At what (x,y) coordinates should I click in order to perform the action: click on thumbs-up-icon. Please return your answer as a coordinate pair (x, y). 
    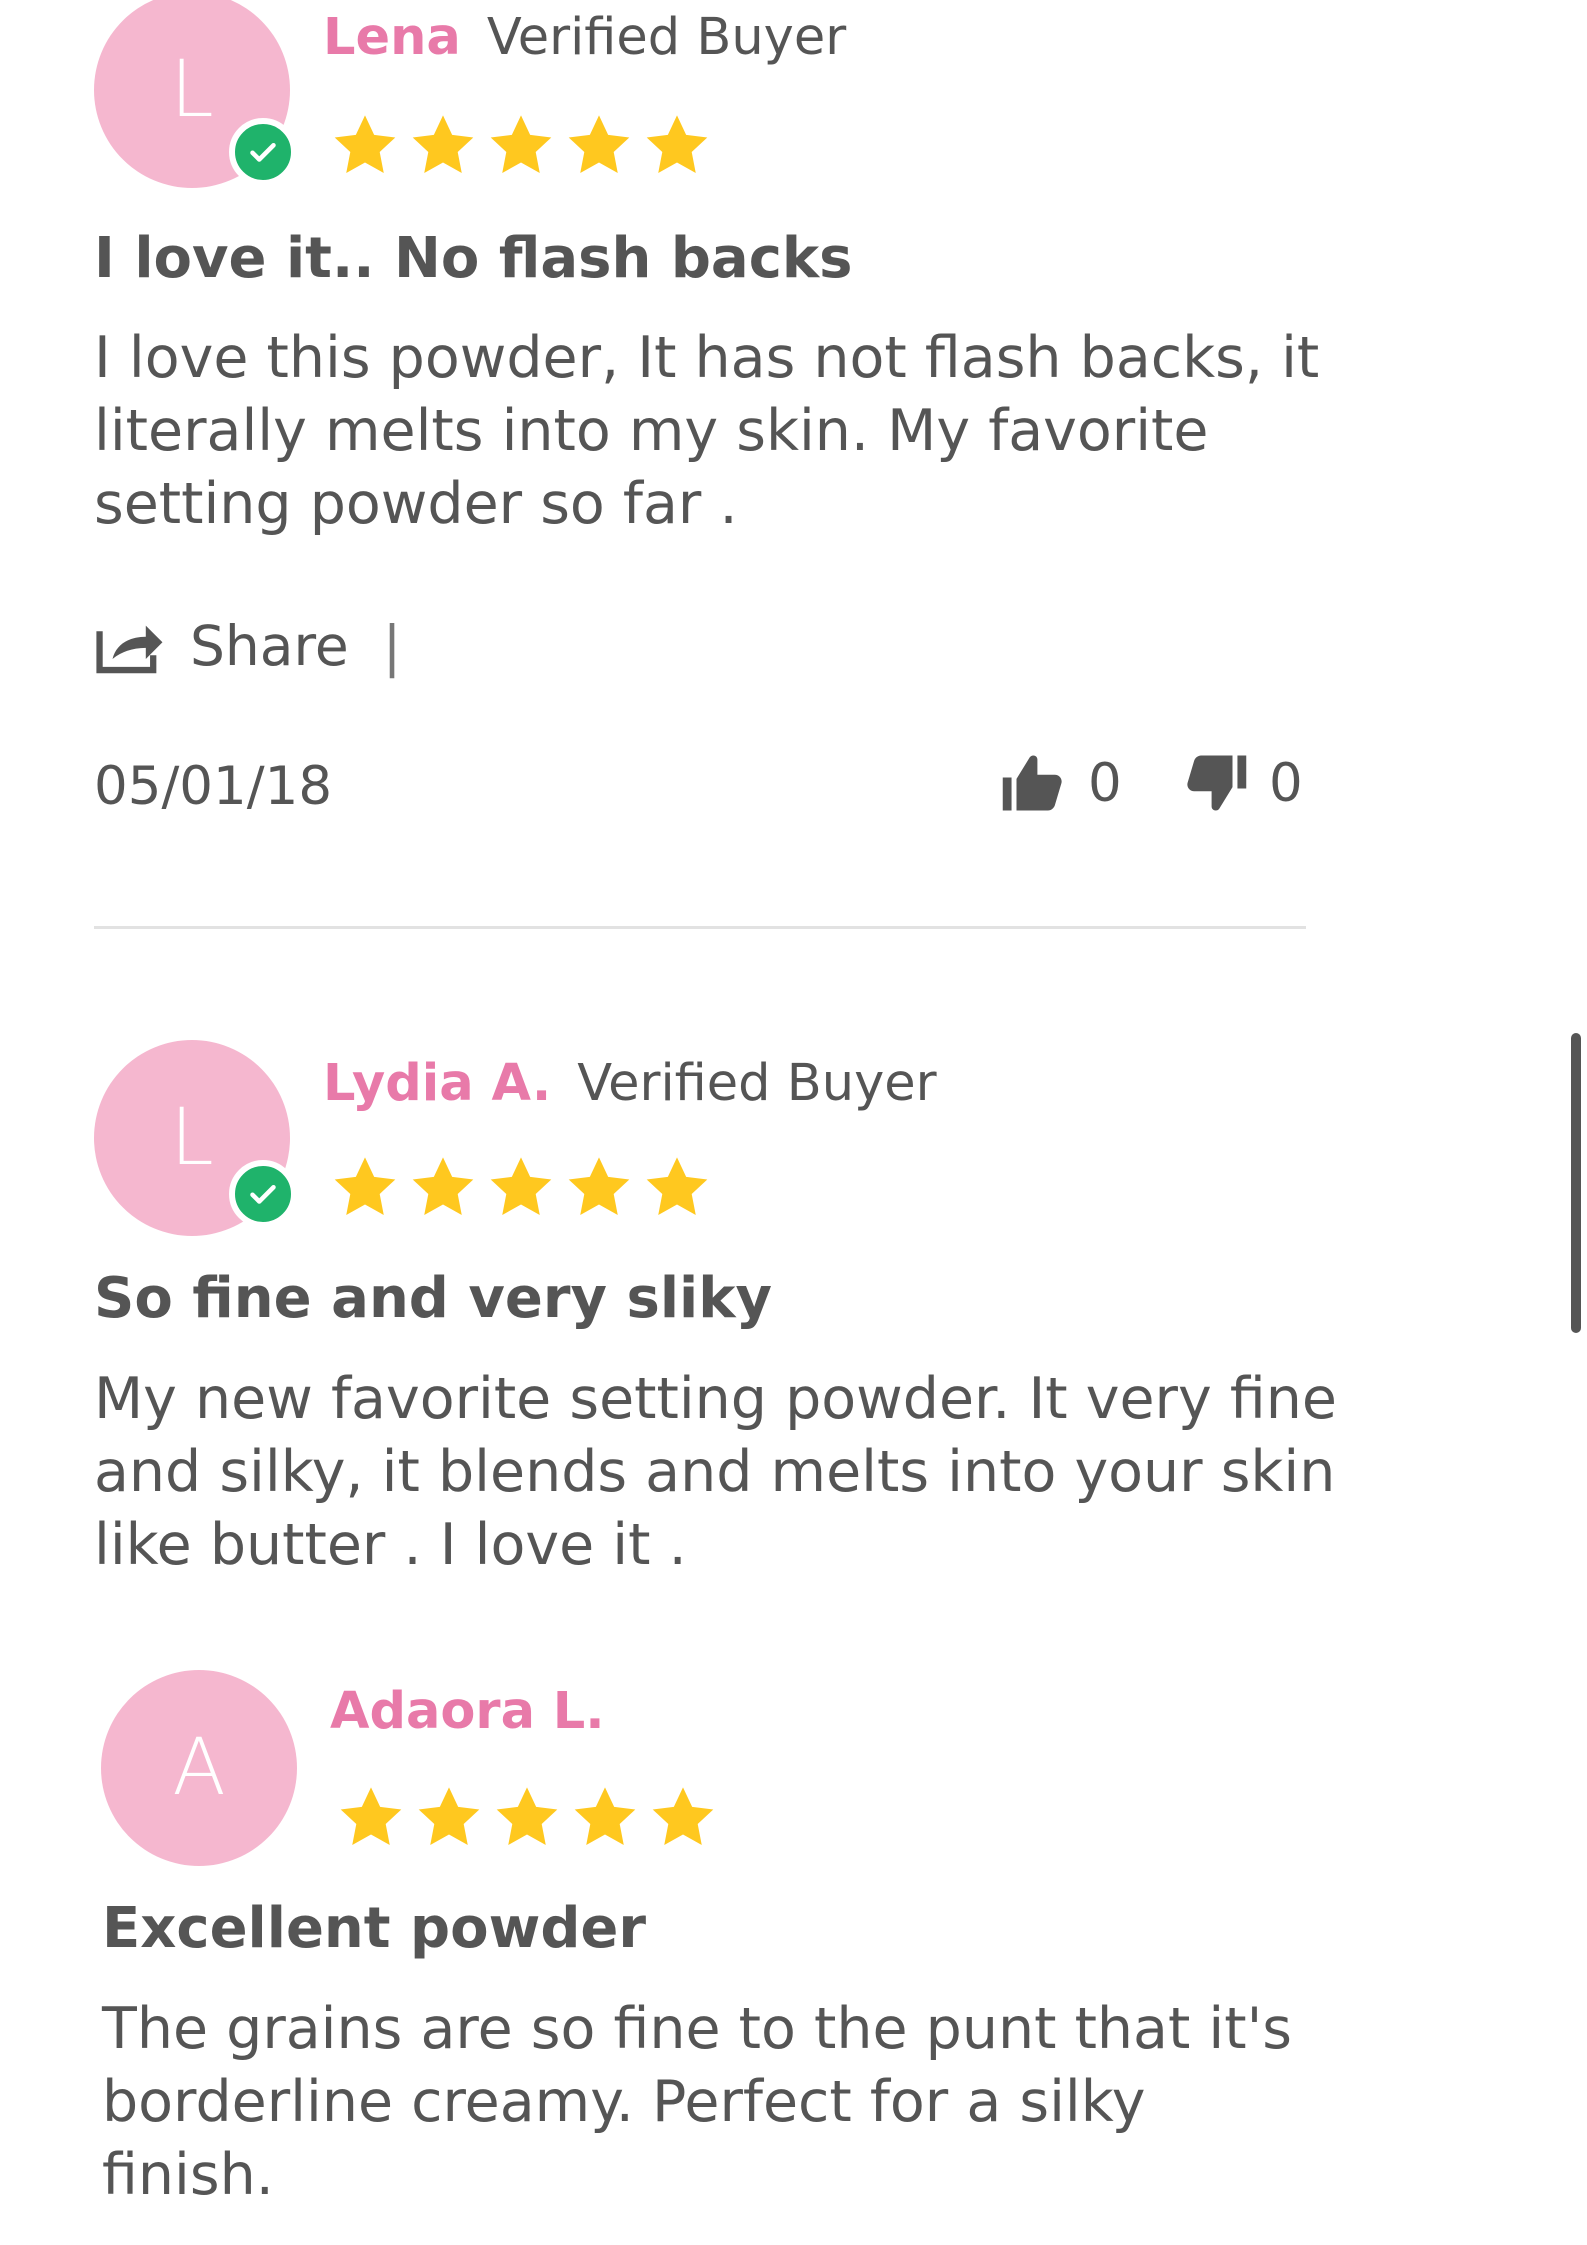
    Looking at the image, I should click on (1032, 783).